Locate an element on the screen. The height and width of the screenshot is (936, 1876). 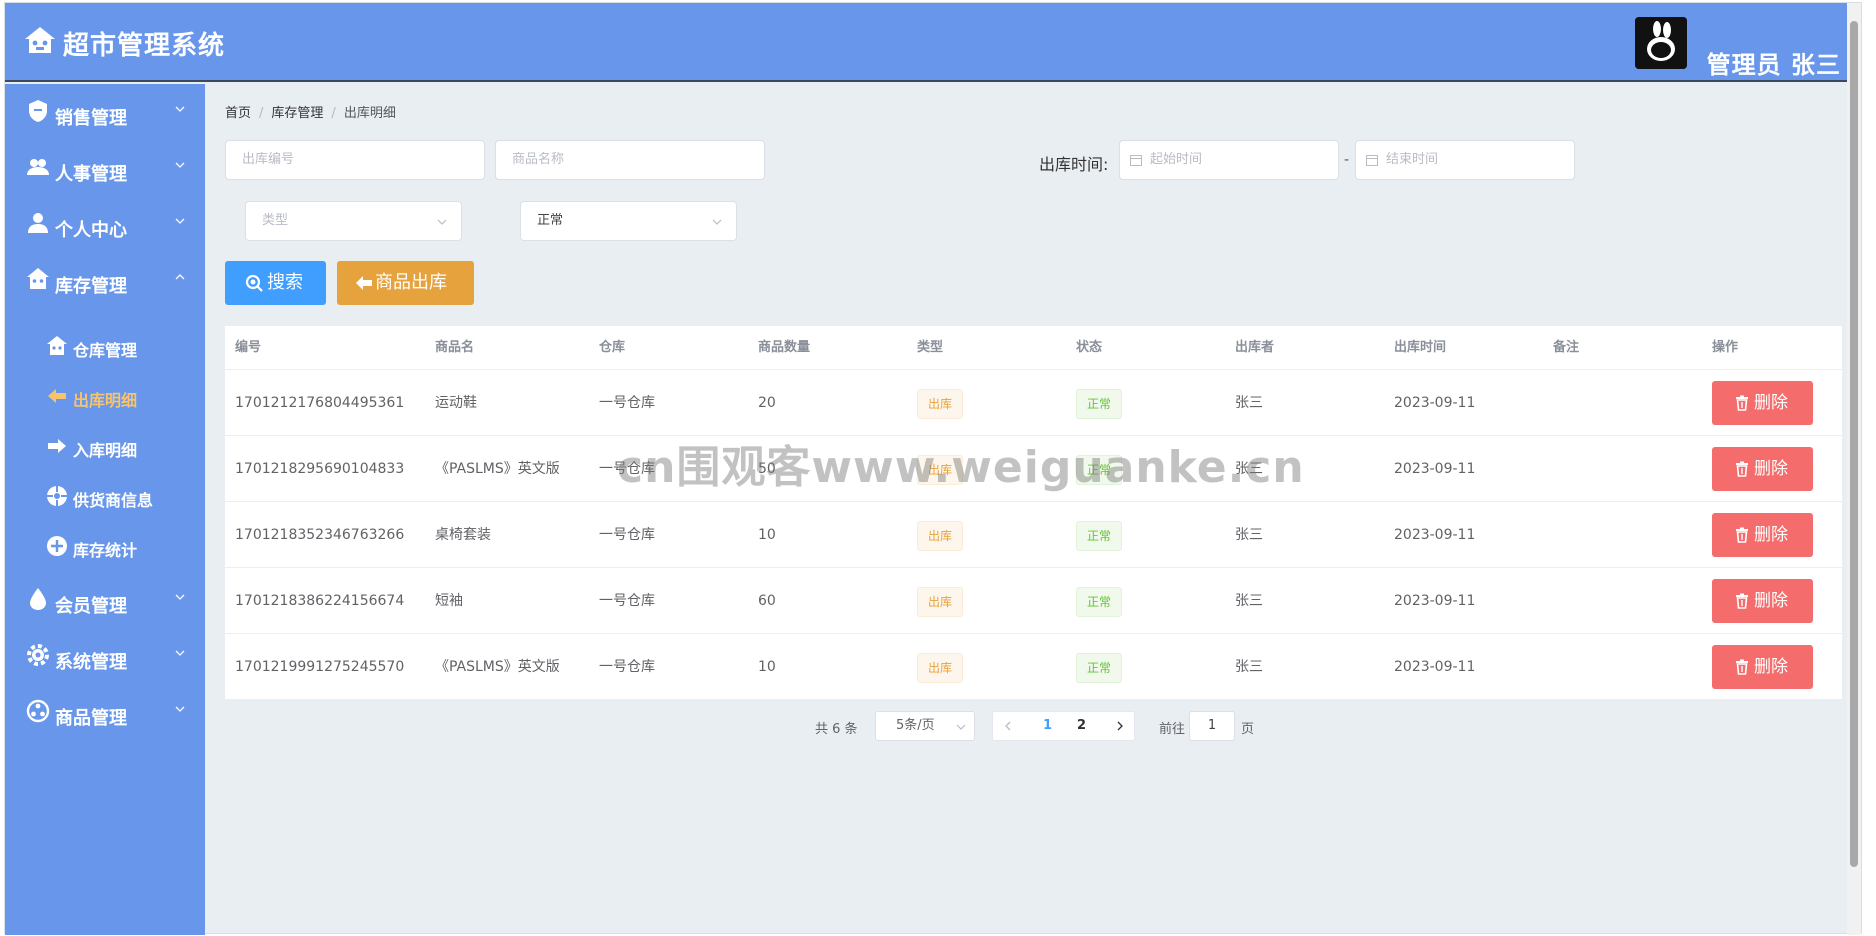
column-header: 出库时间 is located at coordinates (1420, 347).